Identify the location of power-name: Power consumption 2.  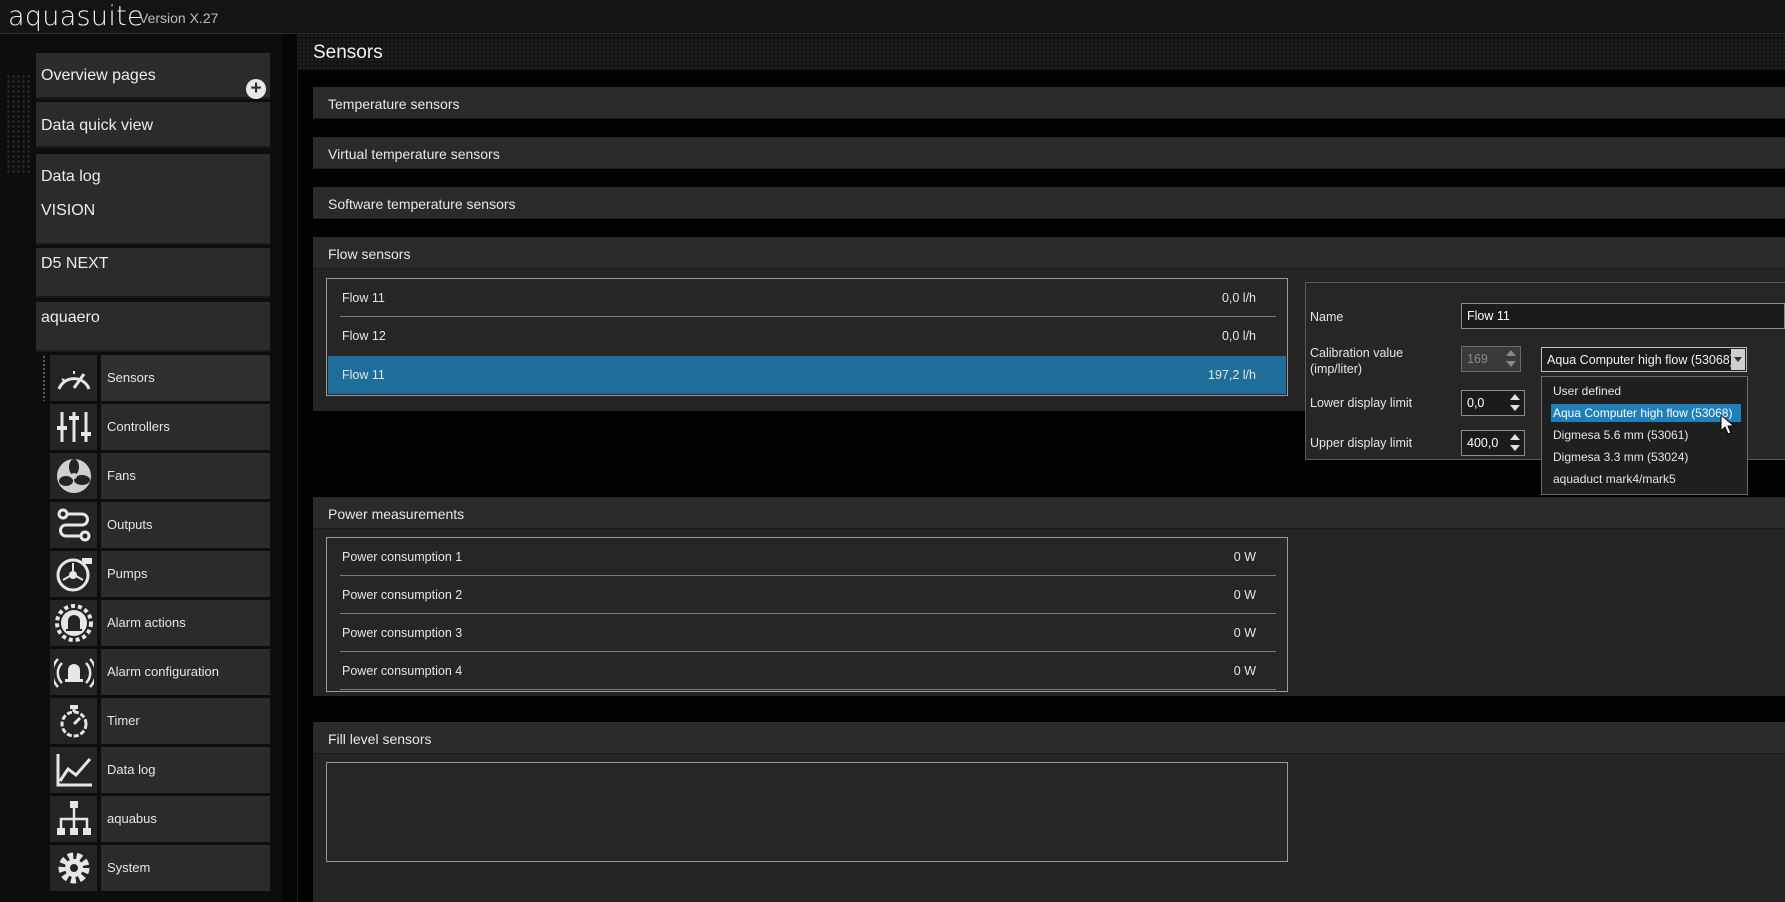
(402, 595).